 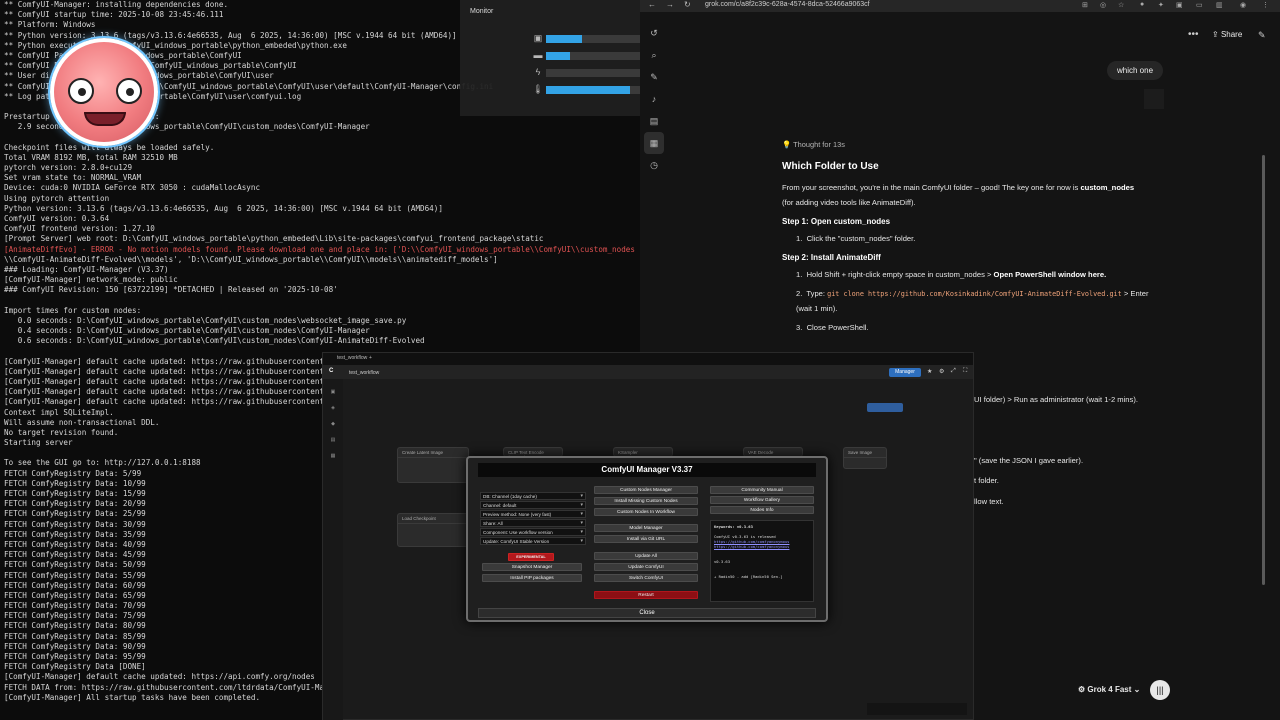 I want to click on library-icon: ▤, so click(x=654, y=121).